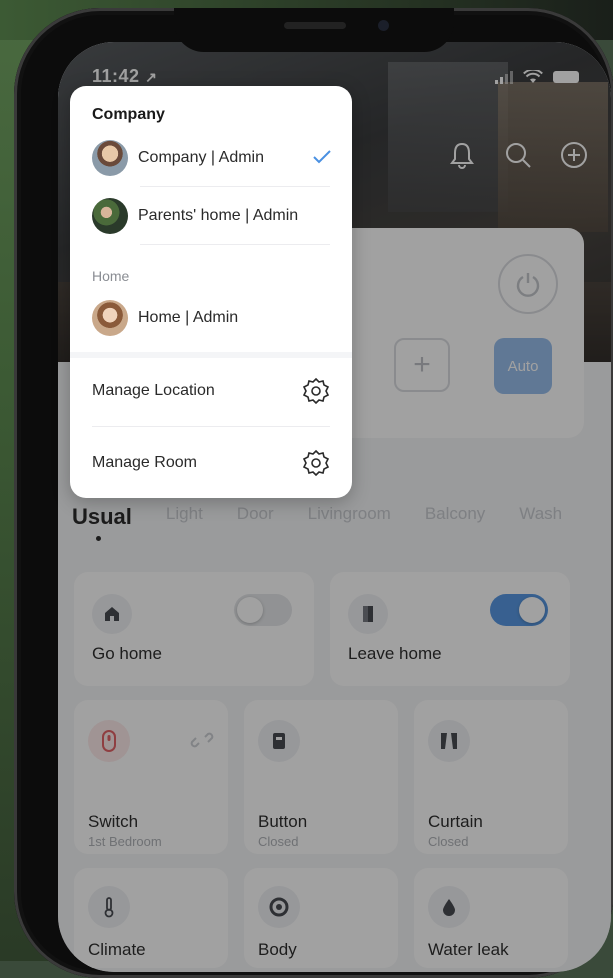  I want to click on manage-location-label: Manage Location, so click(153, 390).